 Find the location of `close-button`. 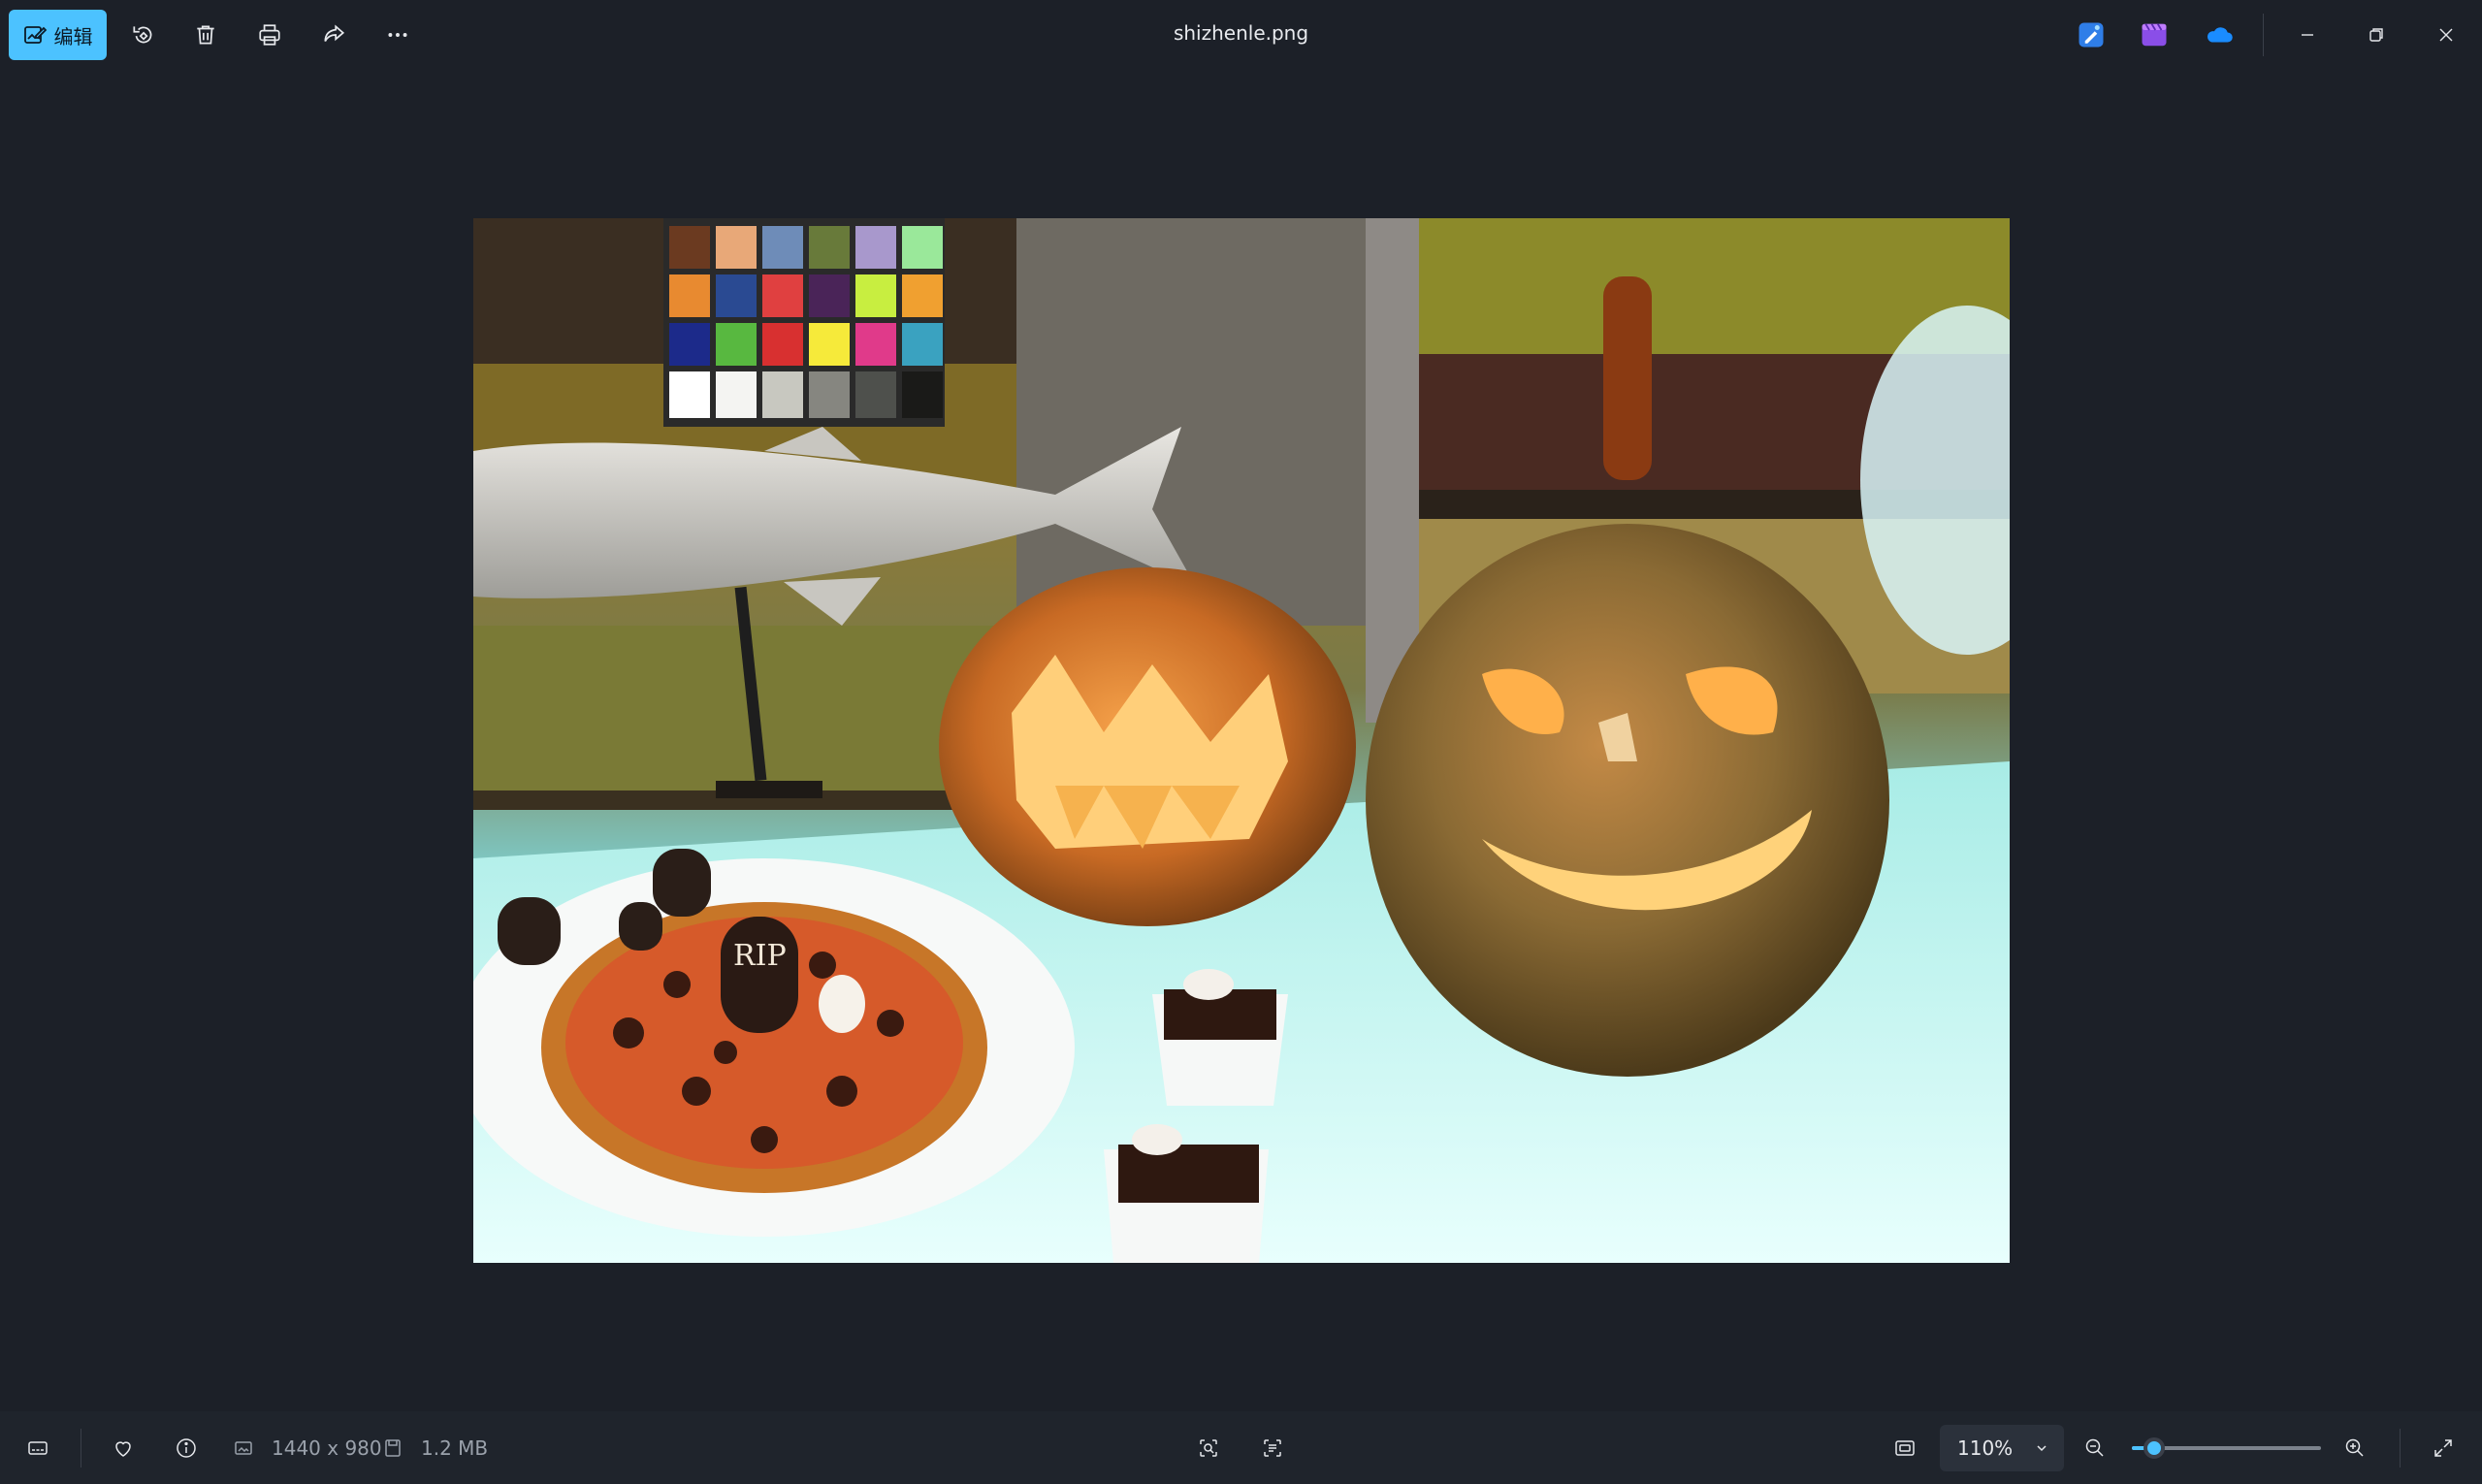

close-button is located at coordinates (2446, 35).